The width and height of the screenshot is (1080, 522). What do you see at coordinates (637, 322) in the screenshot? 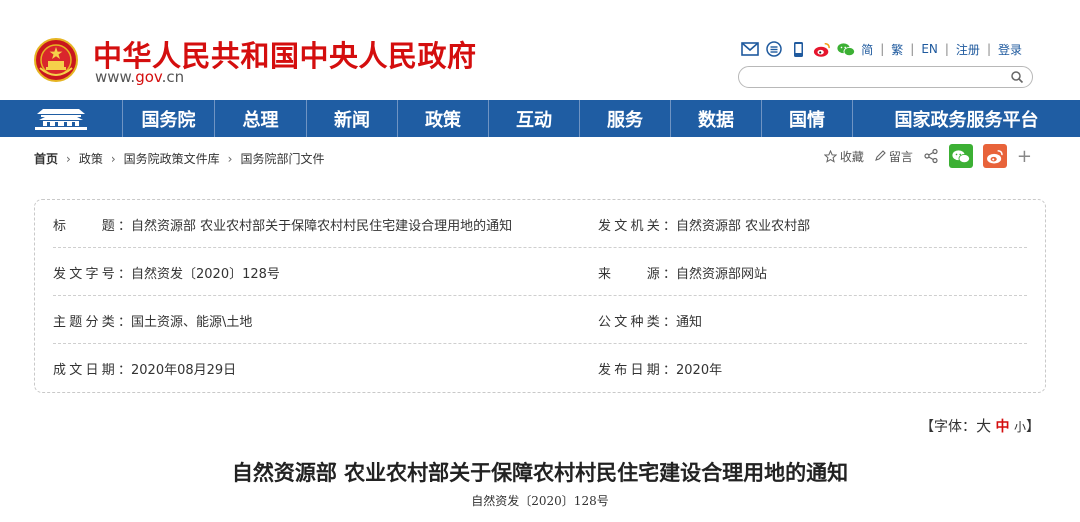
I see `doc-type-label: 公文种类：` at bounding box center [637, 322].